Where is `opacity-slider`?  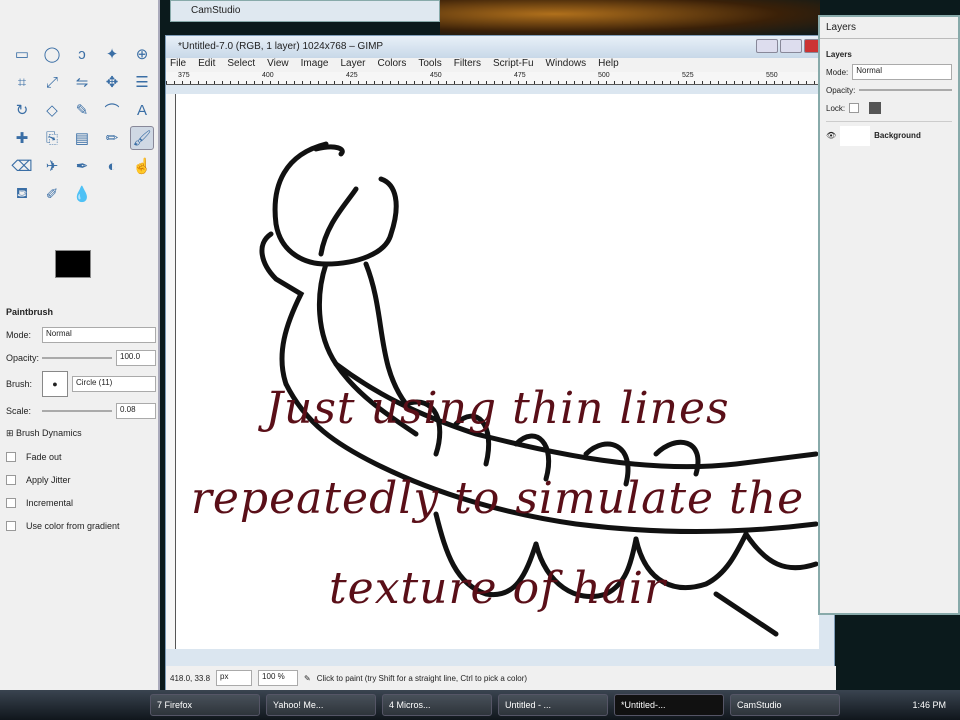 opacity-slider is located at coordinates (77, 357).